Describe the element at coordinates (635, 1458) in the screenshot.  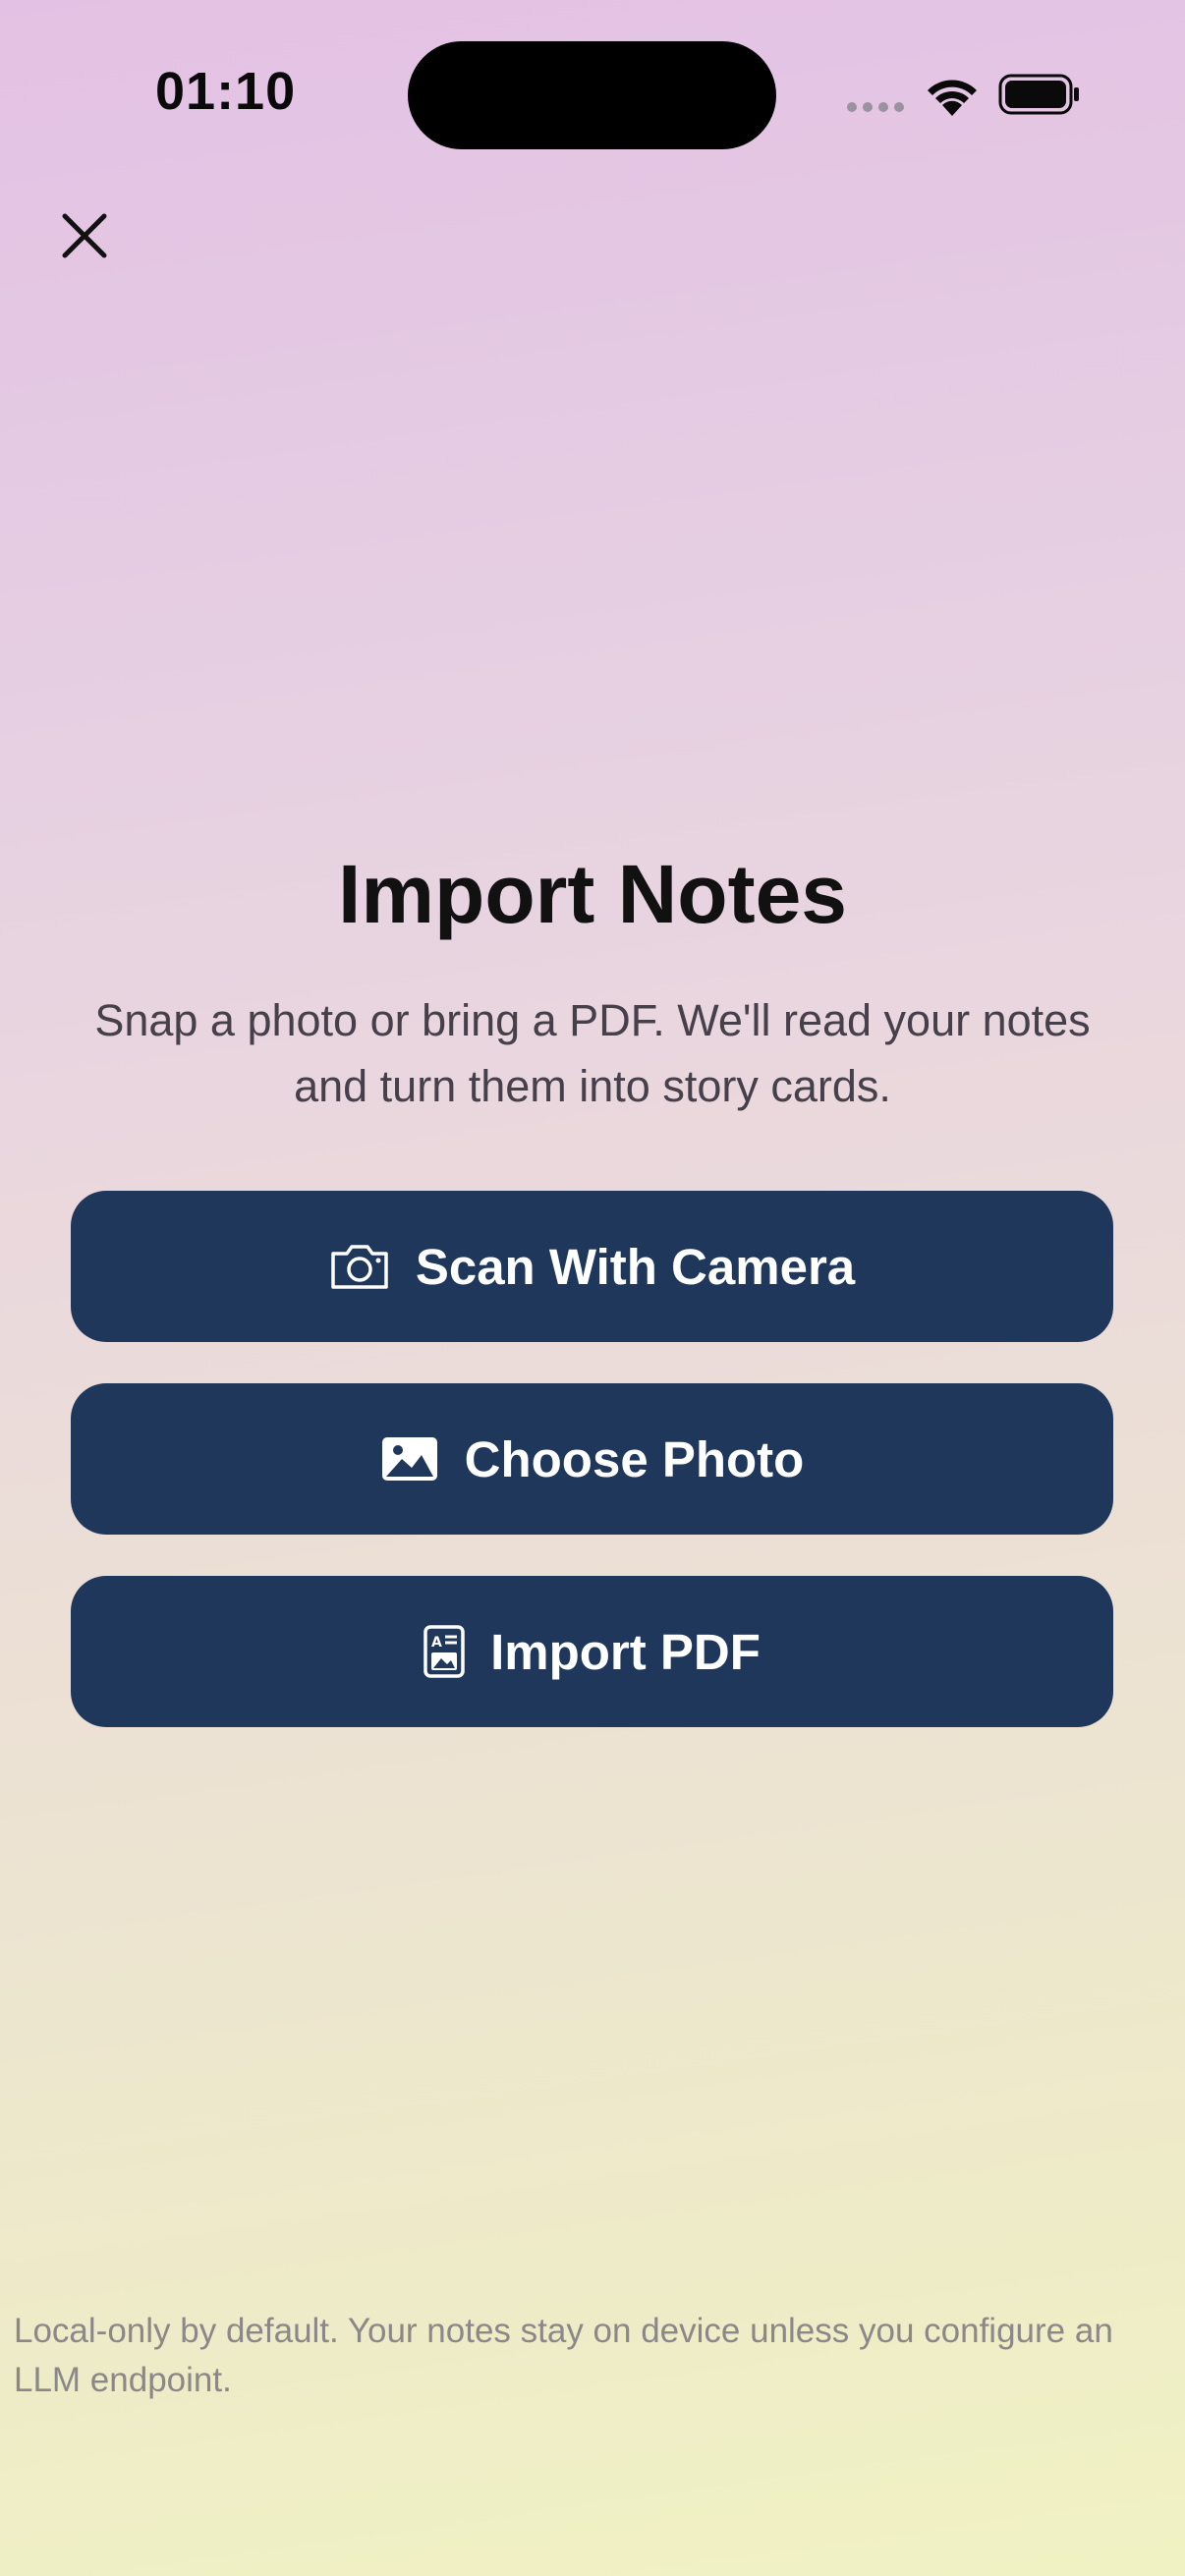
I see `choose-photo-label: Choose Photo` at that location.